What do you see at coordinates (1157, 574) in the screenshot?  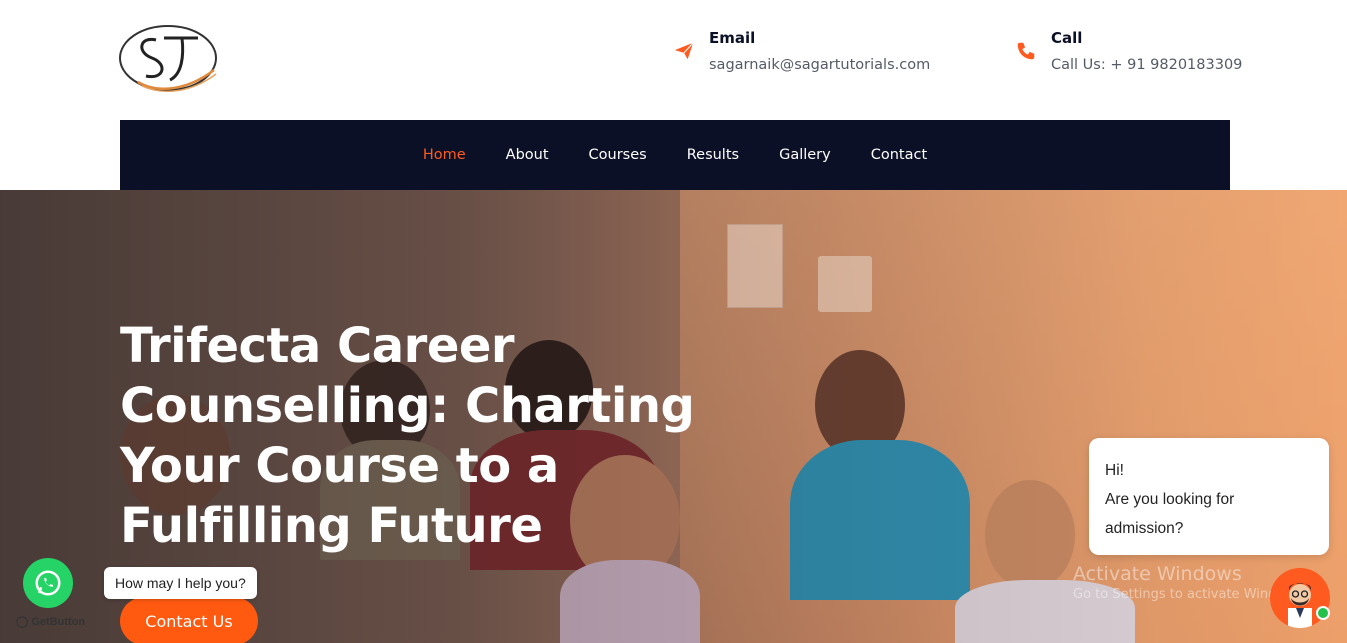 I see `watermark-title: Activate Windows` at bounding box center [1157, 574].